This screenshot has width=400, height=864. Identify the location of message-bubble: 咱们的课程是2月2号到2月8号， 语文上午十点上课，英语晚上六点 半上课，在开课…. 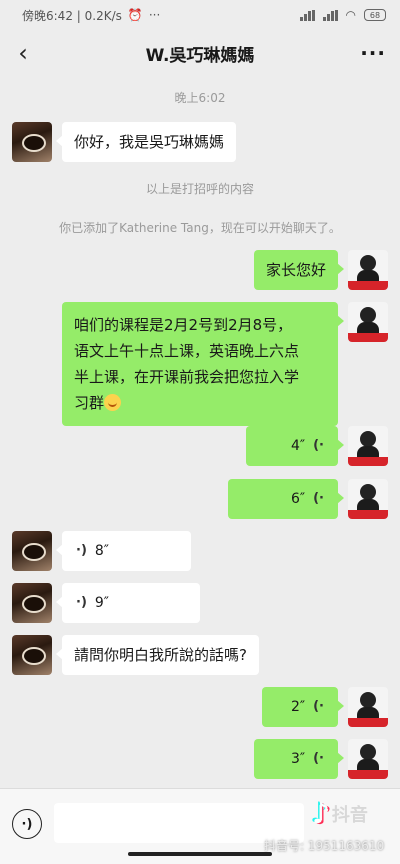
(203, 364).